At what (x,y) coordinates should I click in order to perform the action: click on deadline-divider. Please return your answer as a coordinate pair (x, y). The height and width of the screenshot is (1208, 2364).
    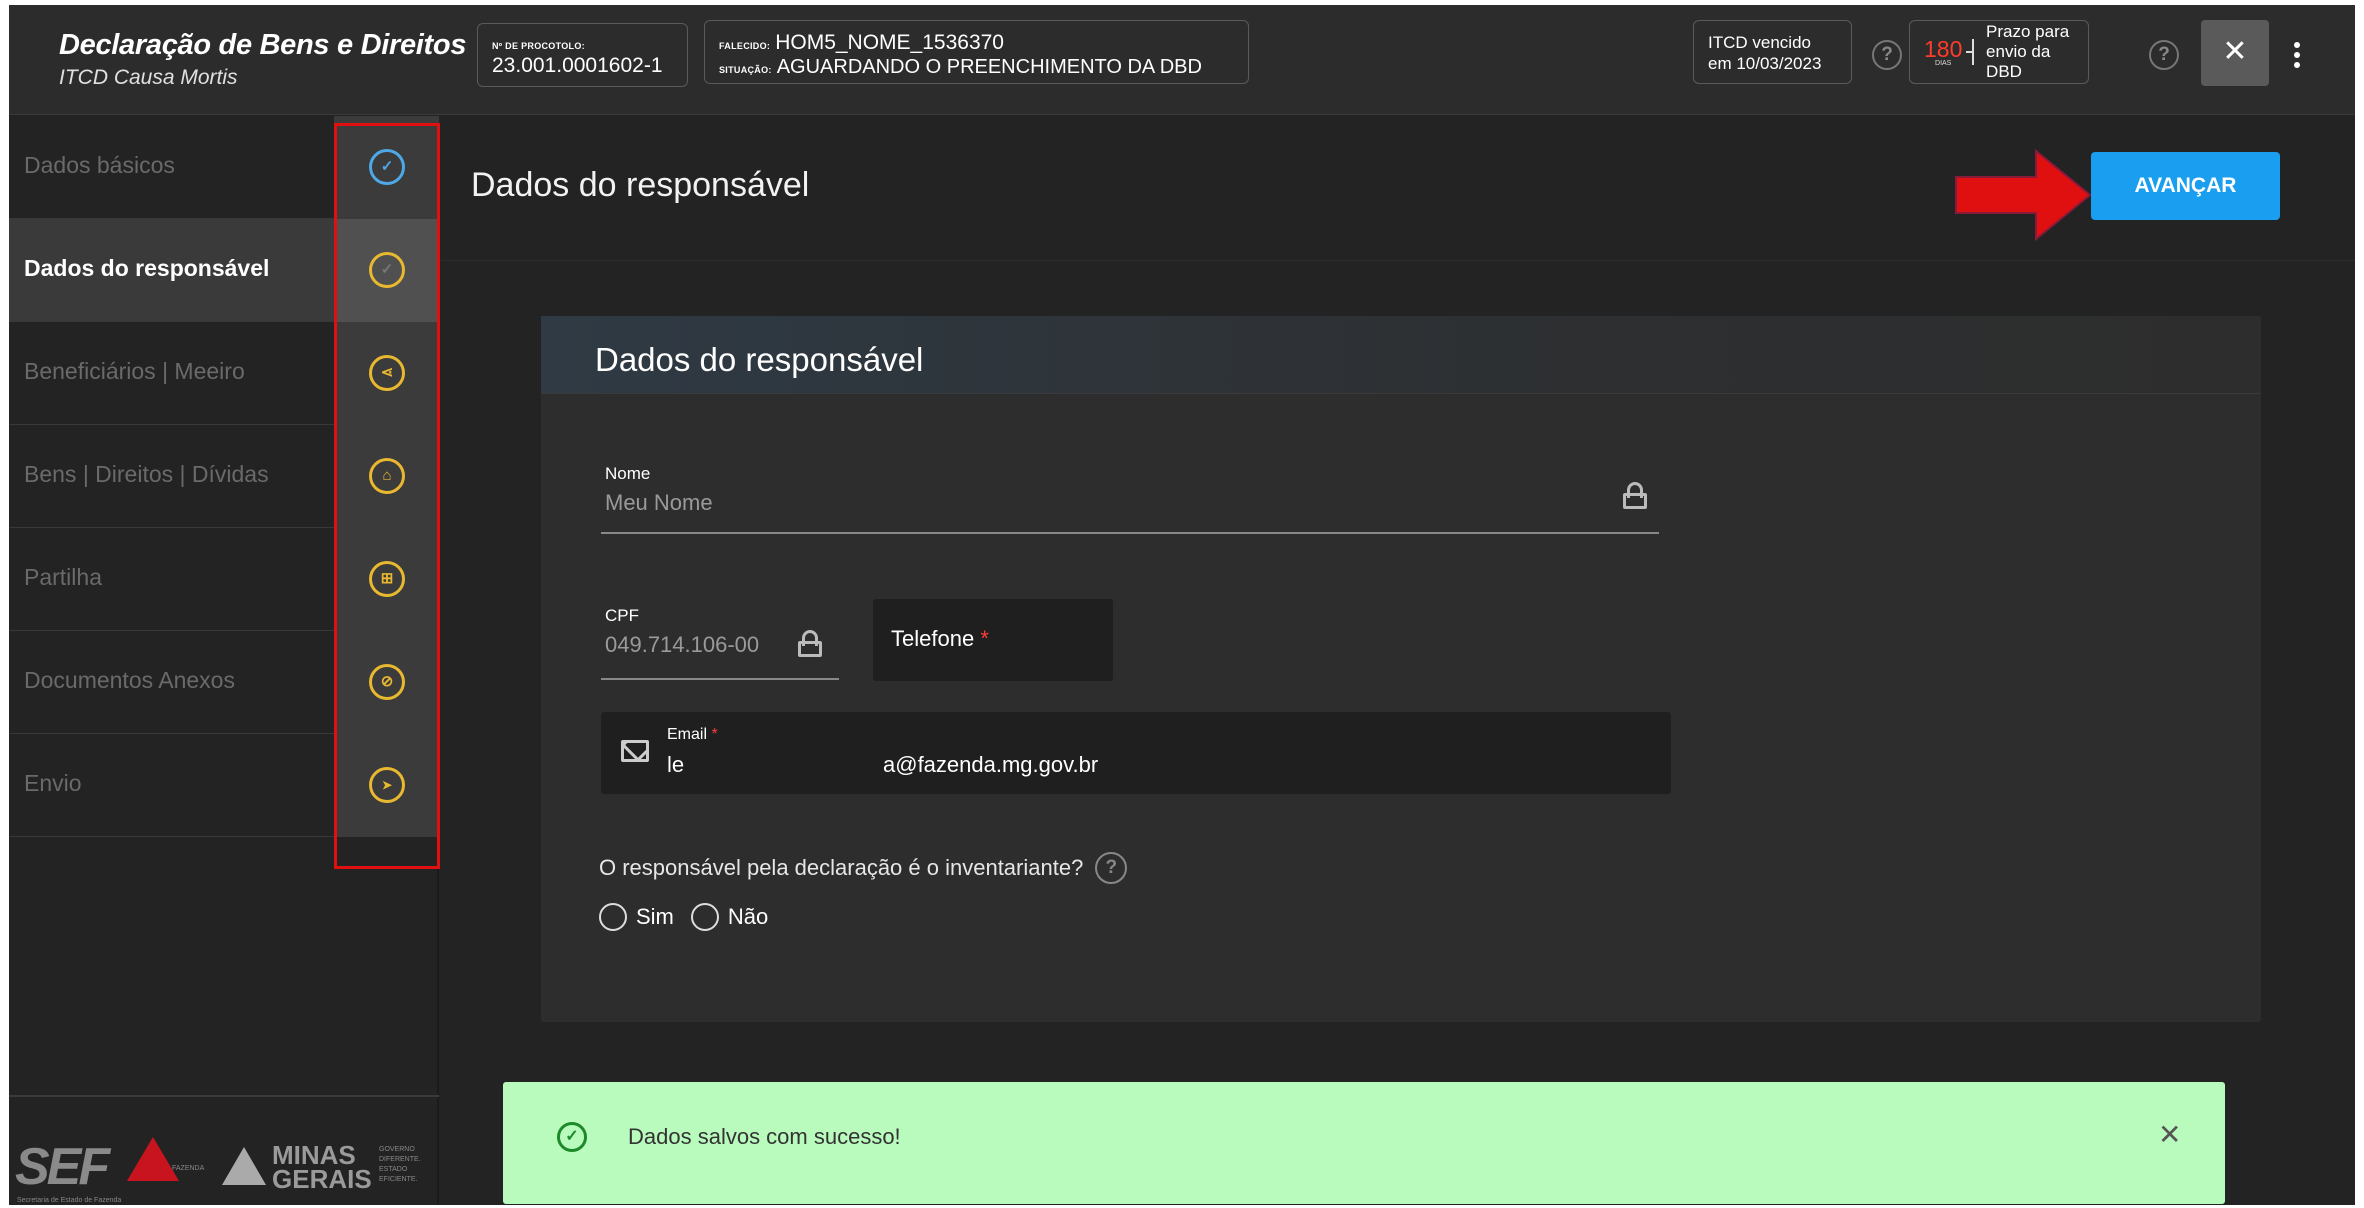
    Looking at the image, I should click on (1971, 52).